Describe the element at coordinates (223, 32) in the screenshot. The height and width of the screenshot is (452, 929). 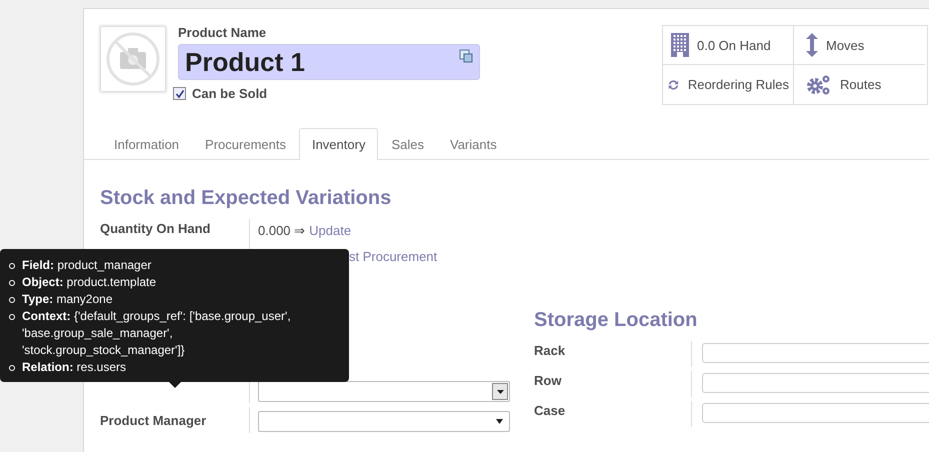
I see `field-label: Product Name` at that location.